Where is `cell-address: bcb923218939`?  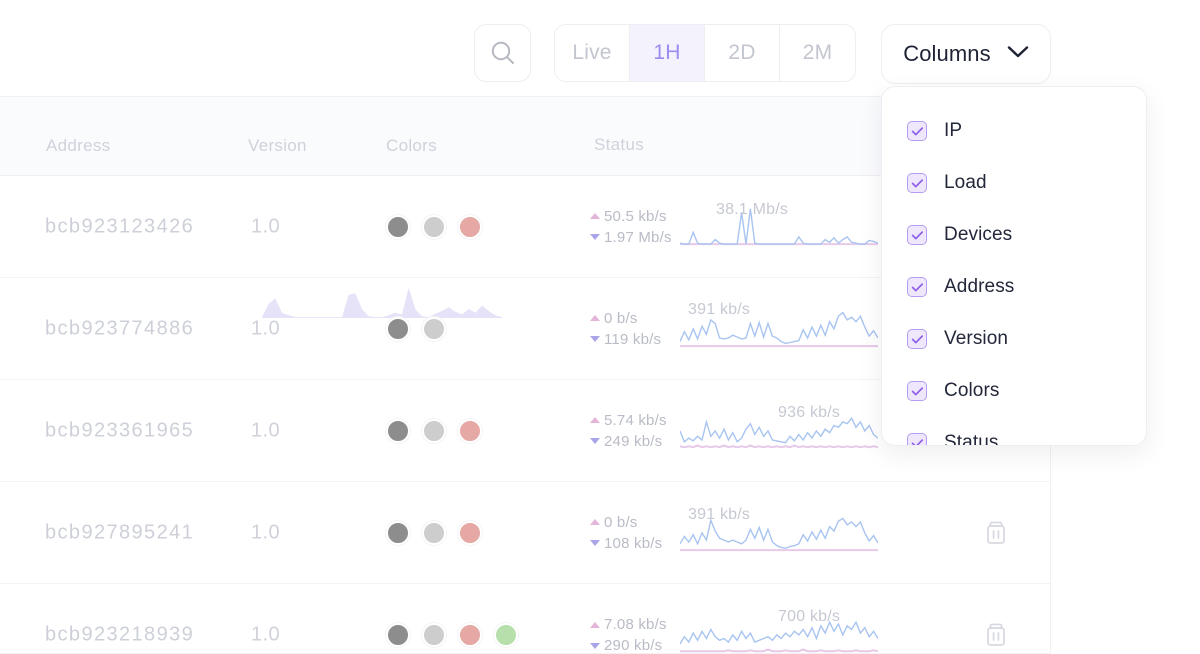 cell-address: bcb923218939 is located at coordinates (120, 634).